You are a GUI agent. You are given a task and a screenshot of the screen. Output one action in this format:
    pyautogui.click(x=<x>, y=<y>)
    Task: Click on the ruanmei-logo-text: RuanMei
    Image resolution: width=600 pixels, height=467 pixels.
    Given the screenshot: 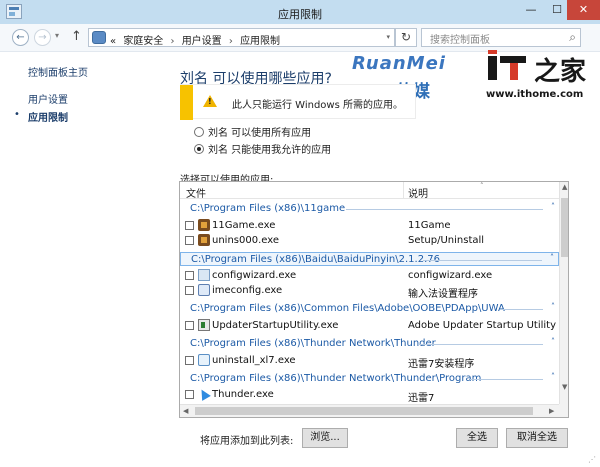 What is the action you would take?
    pyautogui.click(x=399, y=63)
    